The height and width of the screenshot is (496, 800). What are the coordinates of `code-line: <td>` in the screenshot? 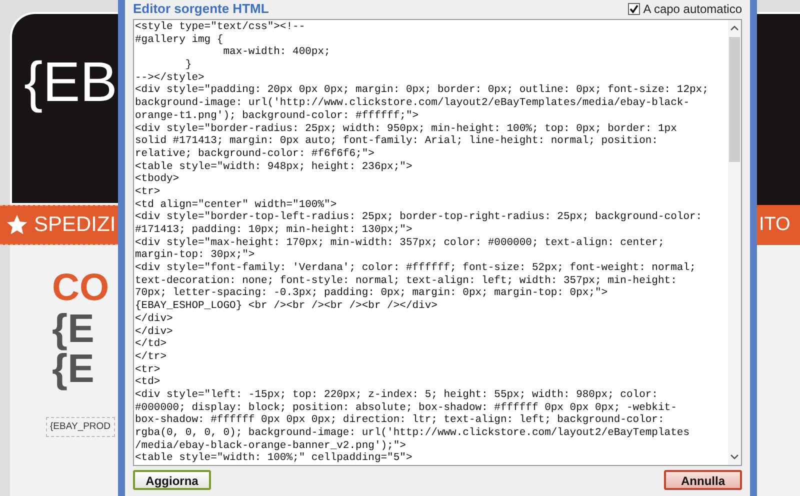 It's located at (147, 382).